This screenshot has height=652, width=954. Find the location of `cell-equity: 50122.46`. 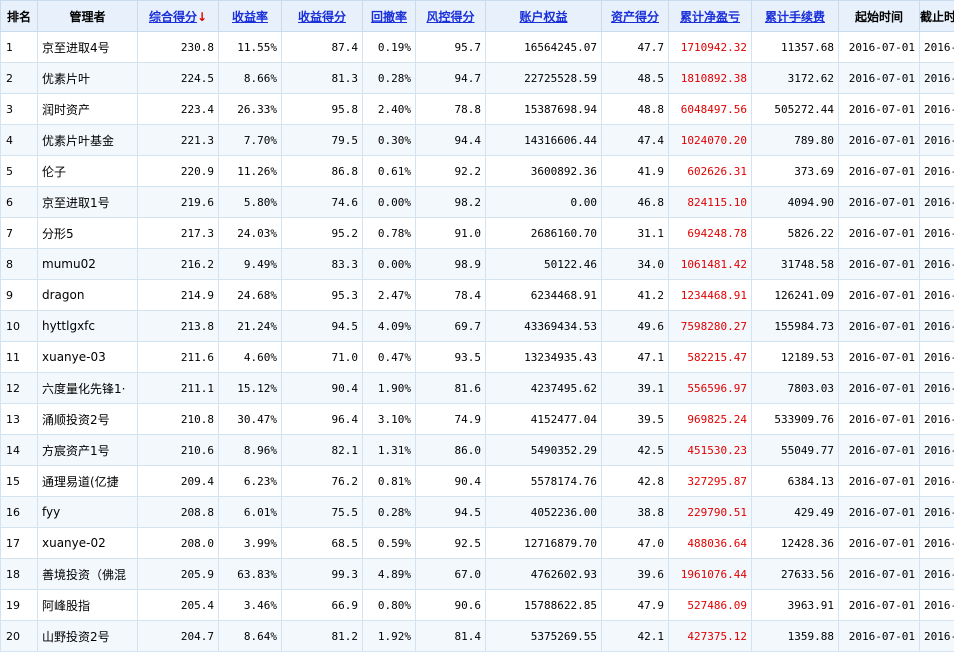

cell-equity: 50122.46 is located at coordinates (544, 264).